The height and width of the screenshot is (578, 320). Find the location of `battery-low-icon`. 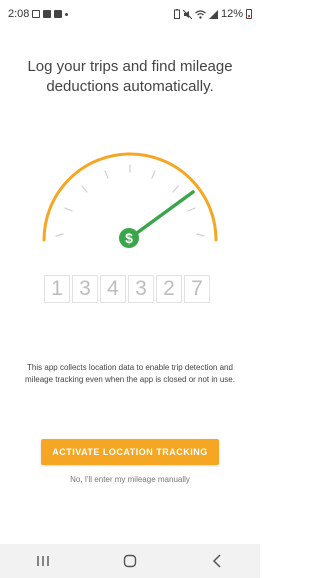

battery-low-icon is located at coordinates (249, 14).